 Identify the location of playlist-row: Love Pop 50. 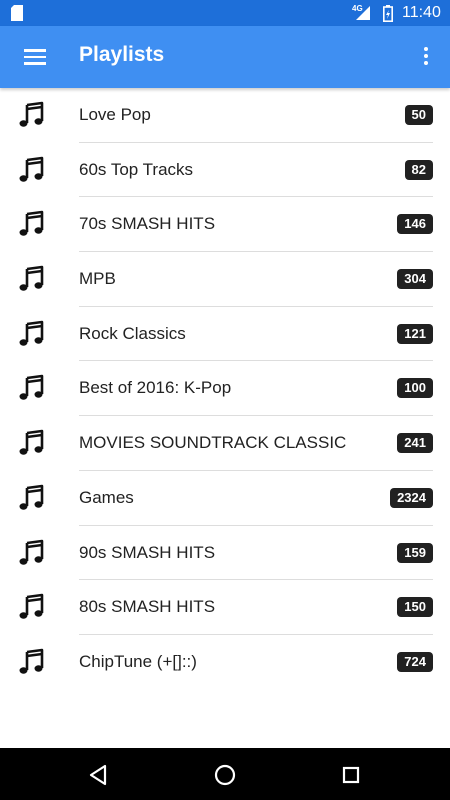
(225, 115).